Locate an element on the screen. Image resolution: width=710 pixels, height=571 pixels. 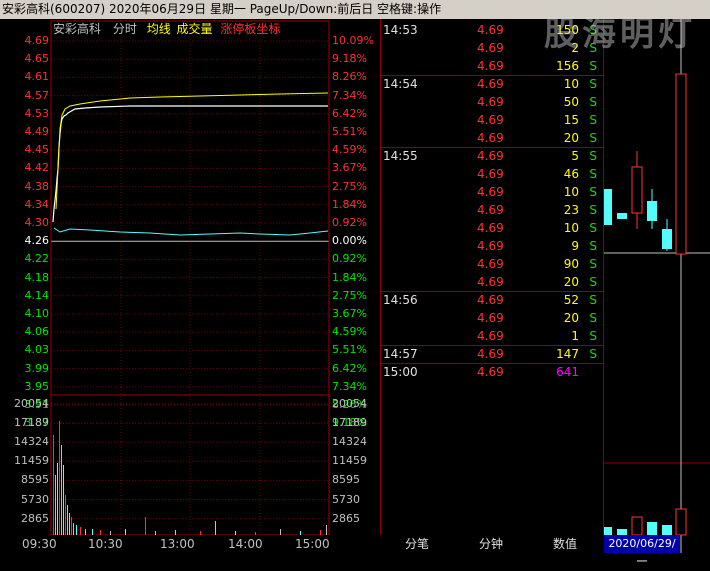
time-tick-label: 14:00 is located at coordinates (245, 544).